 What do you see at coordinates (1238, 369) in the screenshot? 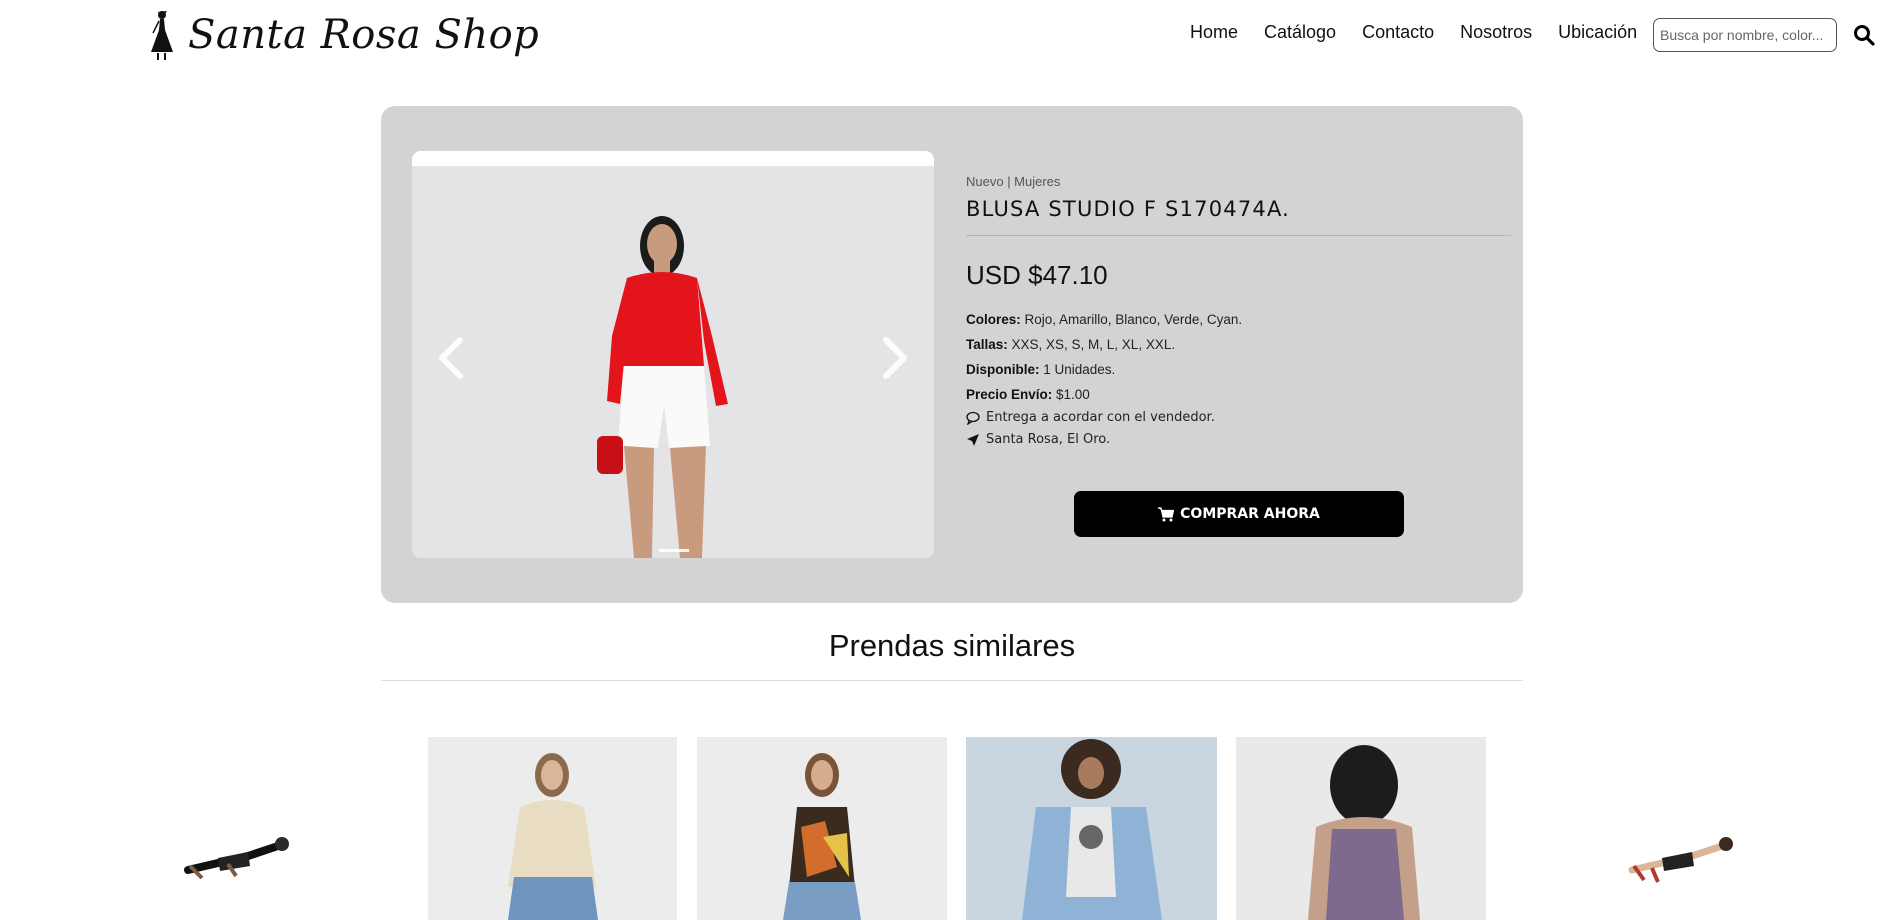
I see `spec-available: Disponible: 1 Unidades.` at bounding box center [1238, 369].